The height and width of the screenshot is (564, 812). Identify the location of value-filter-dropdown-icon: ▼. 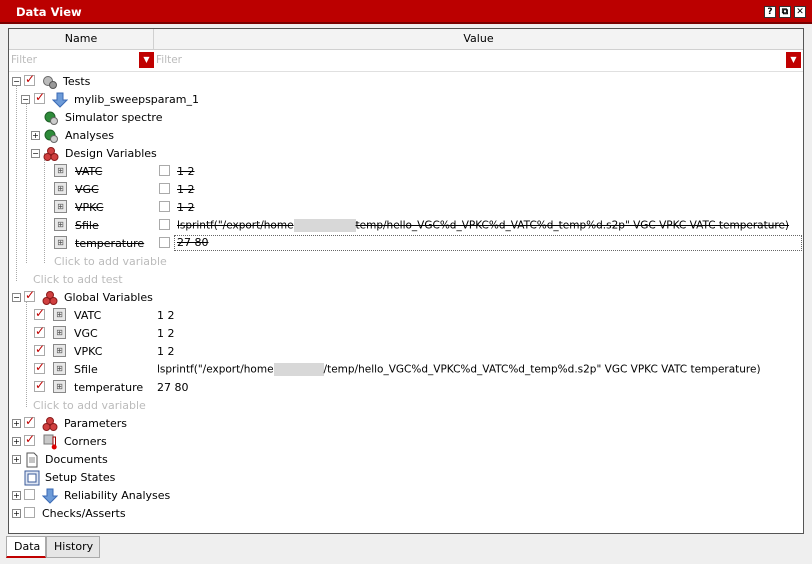
(793, 60).